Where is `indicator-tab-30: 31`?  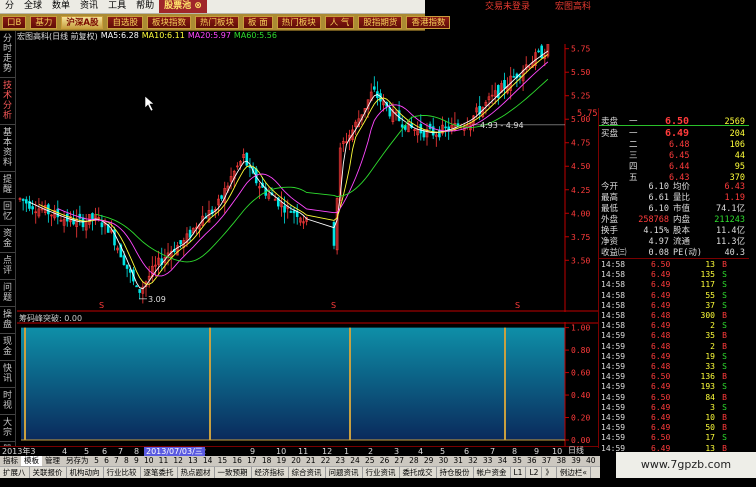
indicator-tab-30: 31 is located at coordinates (458, 461).